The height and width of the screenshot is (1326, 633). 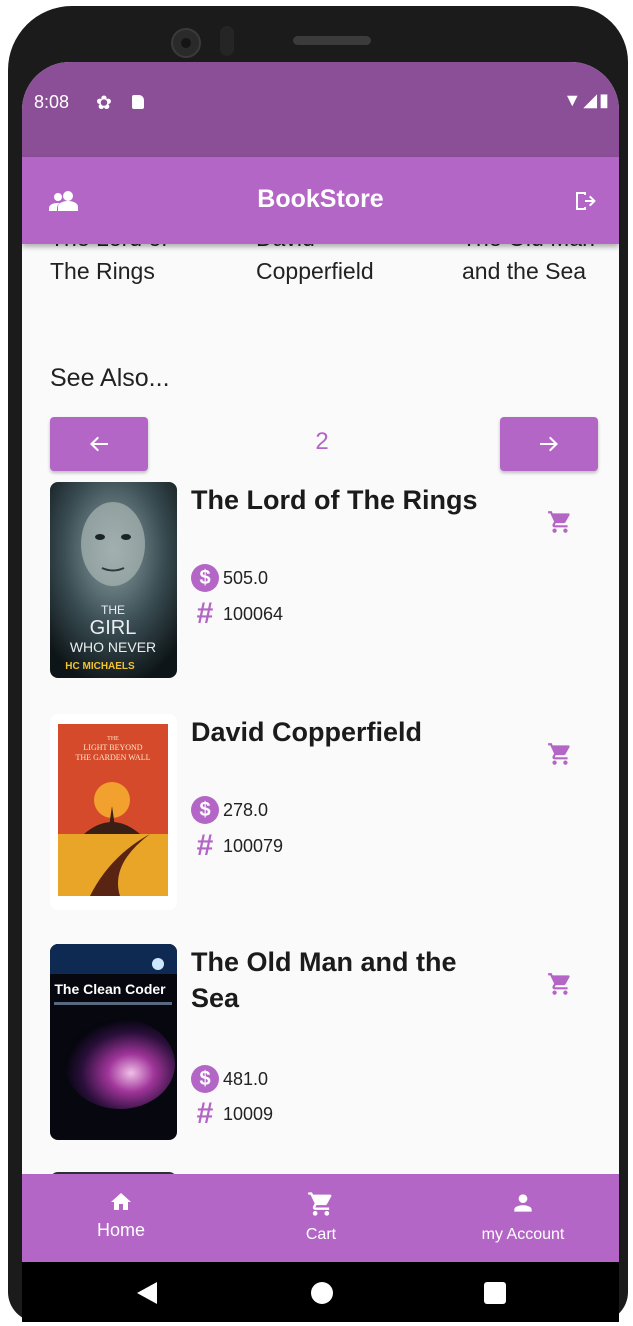 What do you see at coordinates (322, 441) in the screenshot?
I see `page-number: 2` at bounding box center [322, 441].